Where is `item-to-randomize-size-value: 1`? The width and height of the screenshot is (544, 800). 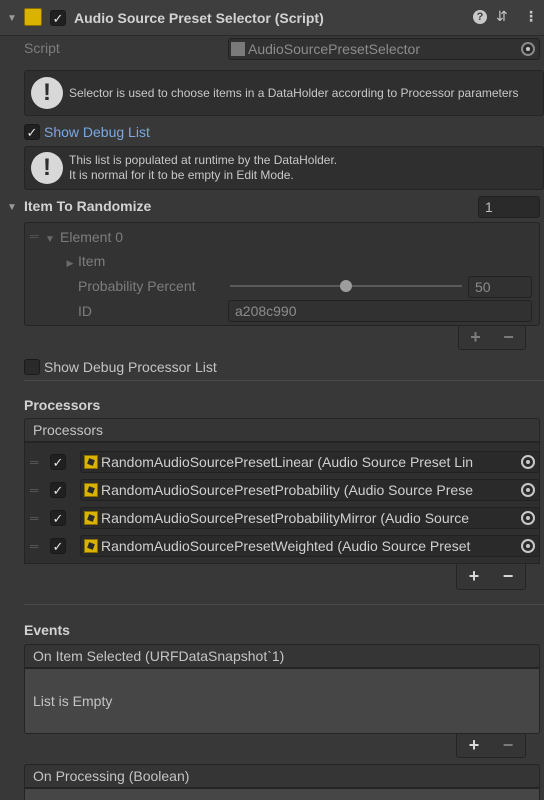 item-to-randomize-size-value: 1 is located at coordinates (489, 207).